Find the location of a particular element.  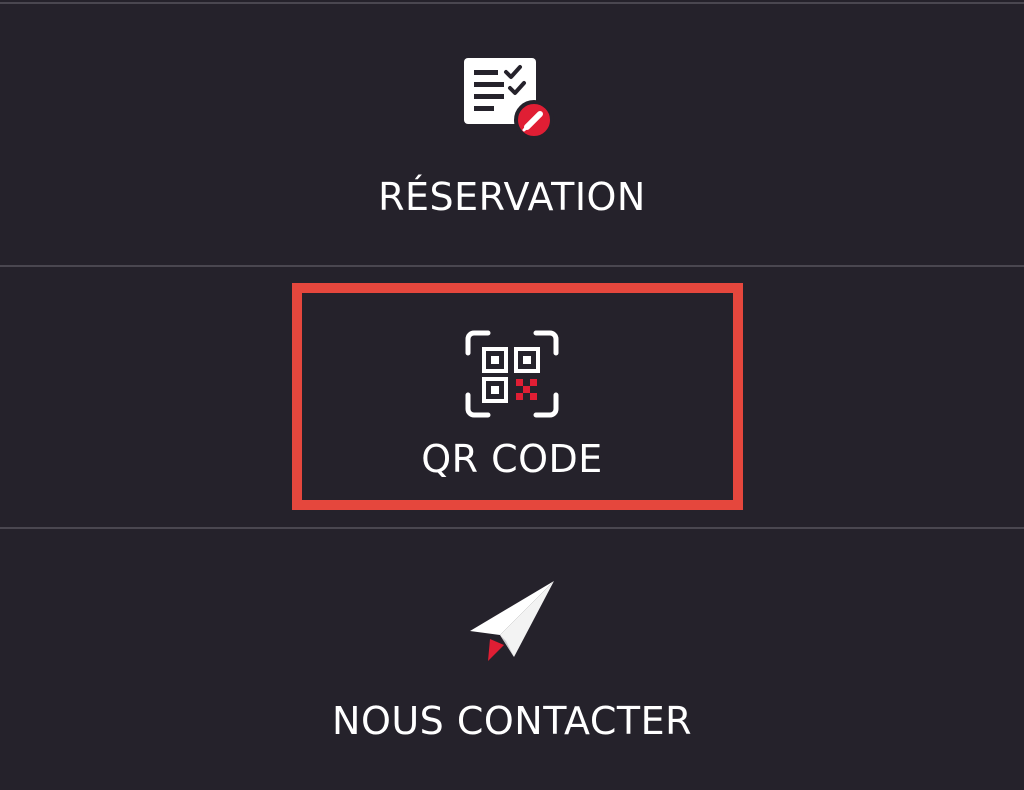

paper-plane-icon is located at coordinates (512, 621).